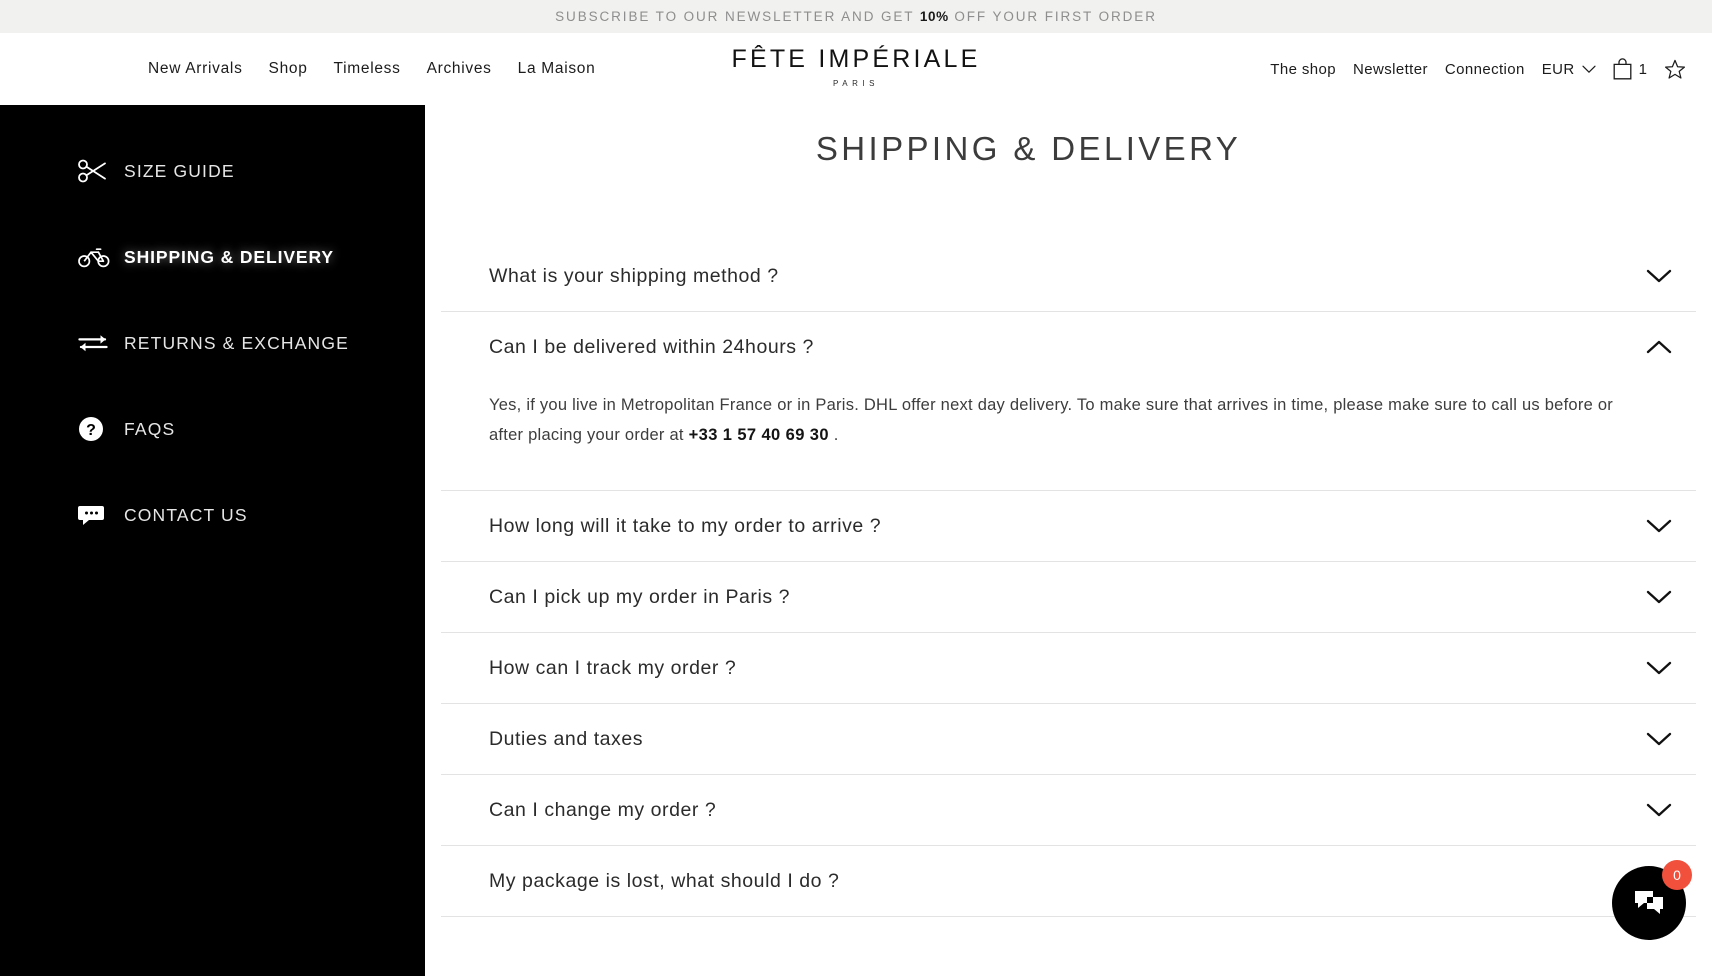 The height and width of the screenshot is (976, 1712). Describe the element at coordinates (634, 275) in the screenshot. I see `faq-question-text: What is your shipping method ?` at that location.